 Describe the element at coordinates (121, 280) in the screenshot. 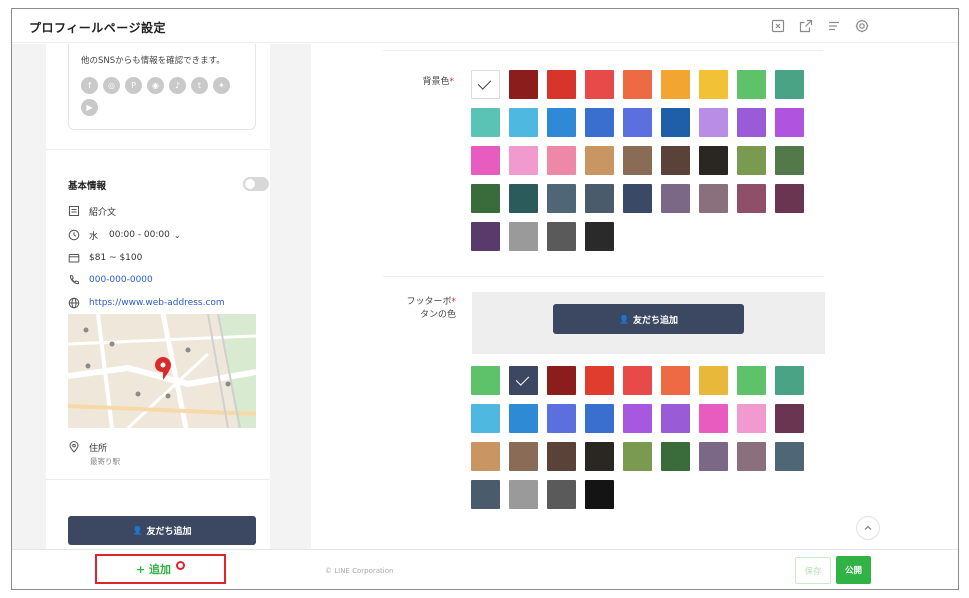

I see `phone-link: 000-000-0000` at that location.